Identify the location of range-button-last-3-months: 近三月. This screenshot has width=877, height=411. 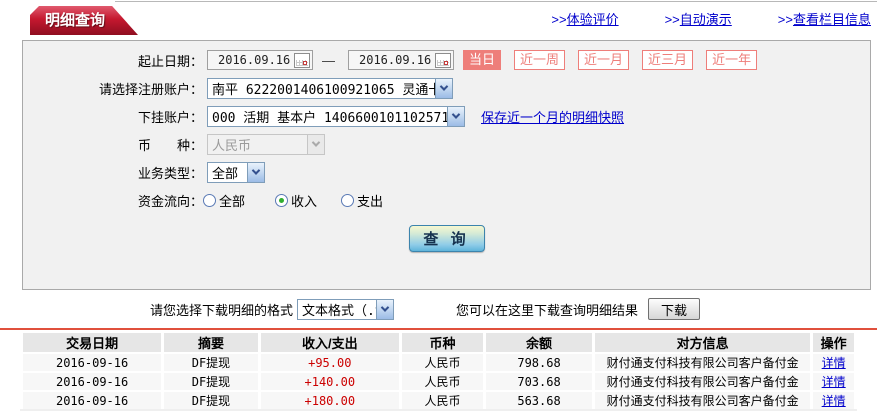
(668, 60).